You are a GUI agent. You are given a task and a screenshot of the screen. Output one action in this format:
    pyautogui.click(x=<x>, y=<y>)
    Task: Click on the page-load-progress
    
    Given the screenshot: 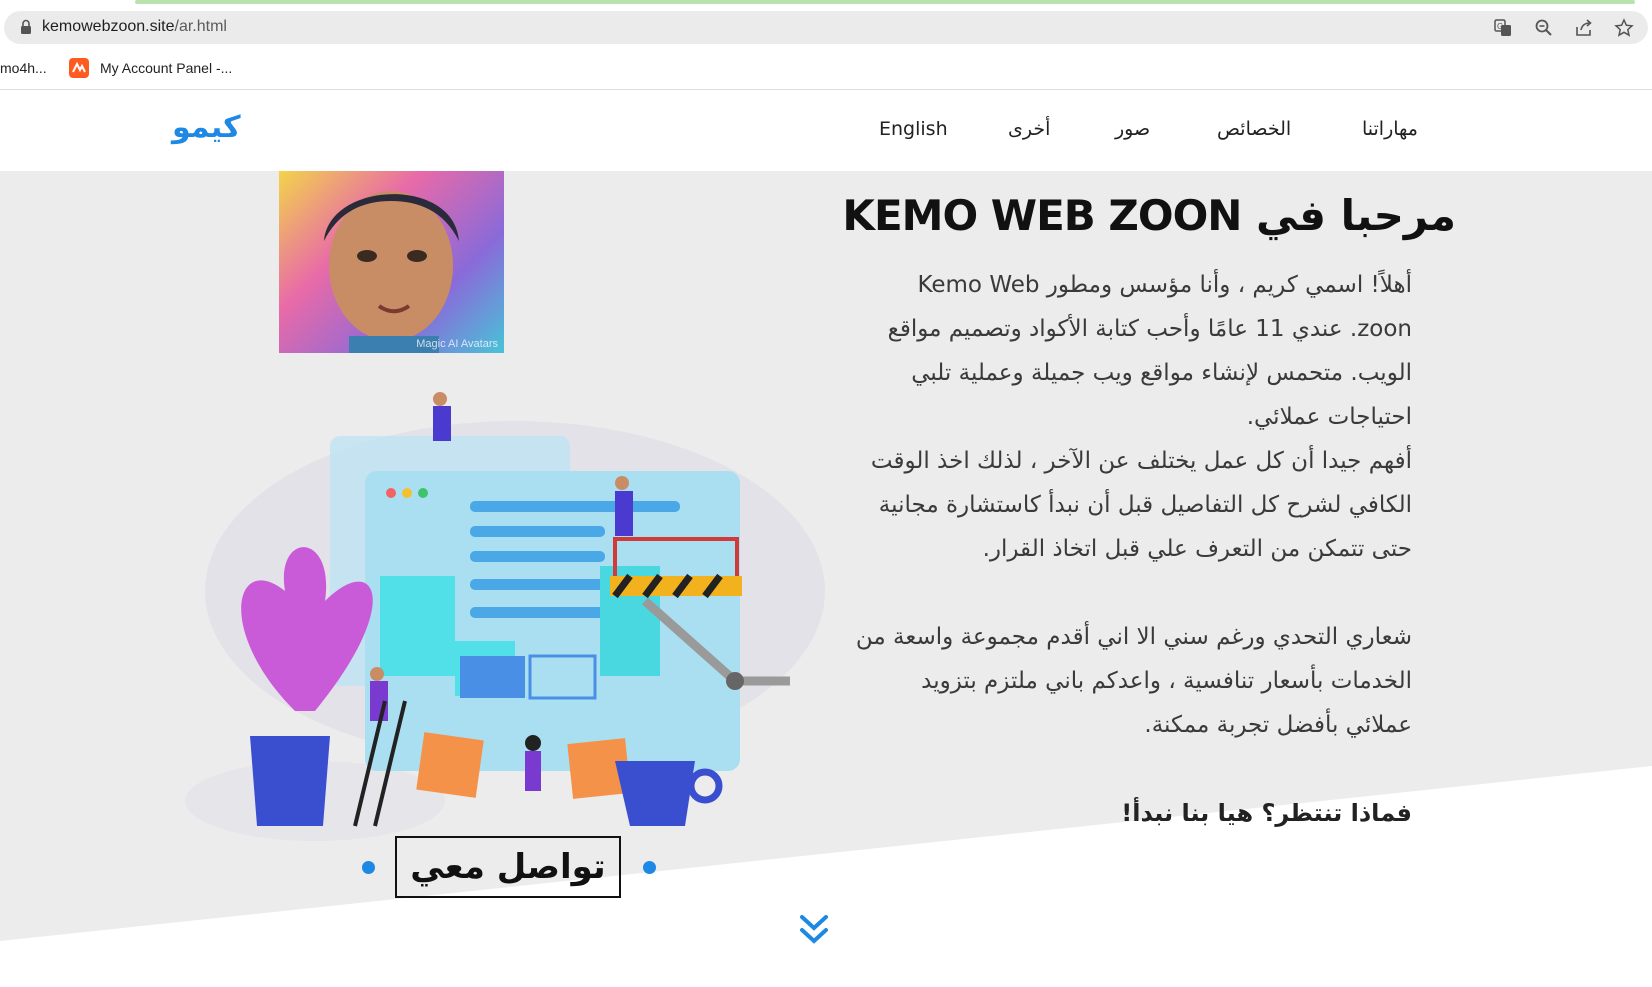 What is the action you would take?
    pyautogui.click(x=826, y=2)
    